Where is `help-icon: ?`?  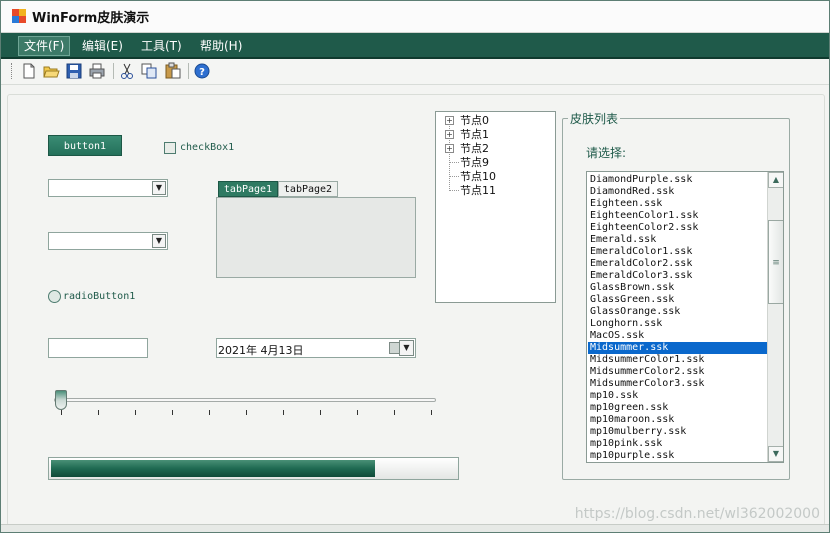
help-icon: ? is located at coordinates (202, 71).